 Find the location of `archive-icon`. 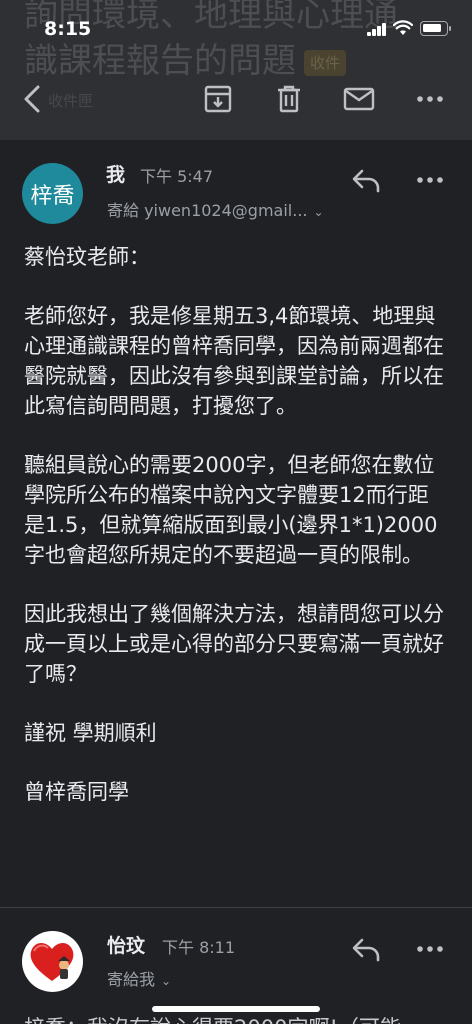

archive-icon is located at coordinates (218, 99).